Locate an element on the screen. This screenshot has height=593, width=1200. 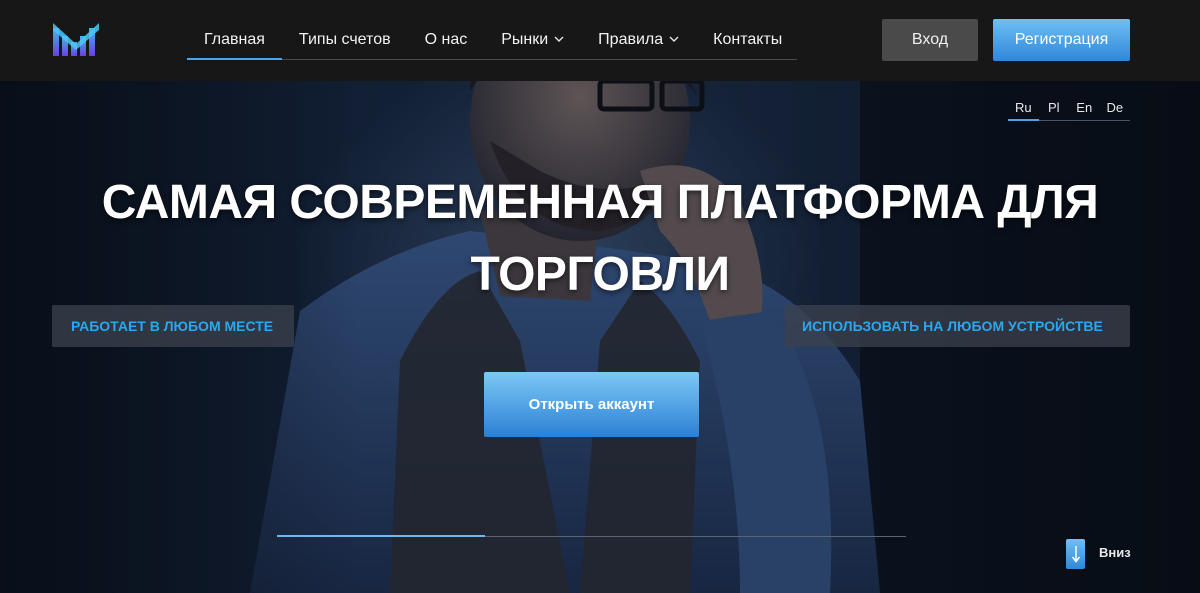
nav-item-label: О нас is located at coordinates (446, 39).